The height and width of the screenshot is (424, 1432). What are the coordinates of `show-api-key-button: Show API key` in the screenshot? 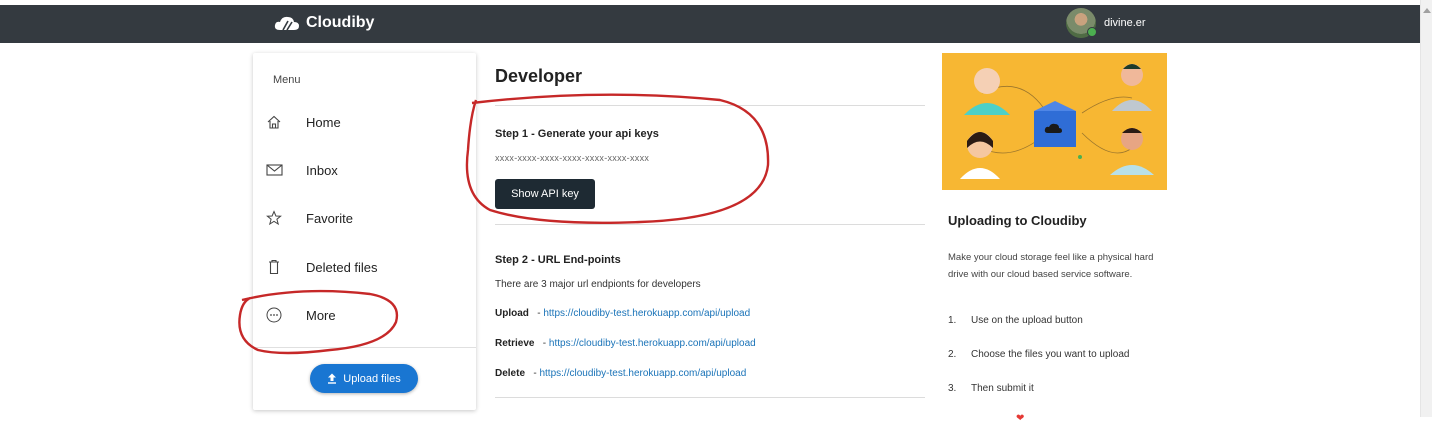 It's located at (545, 194).